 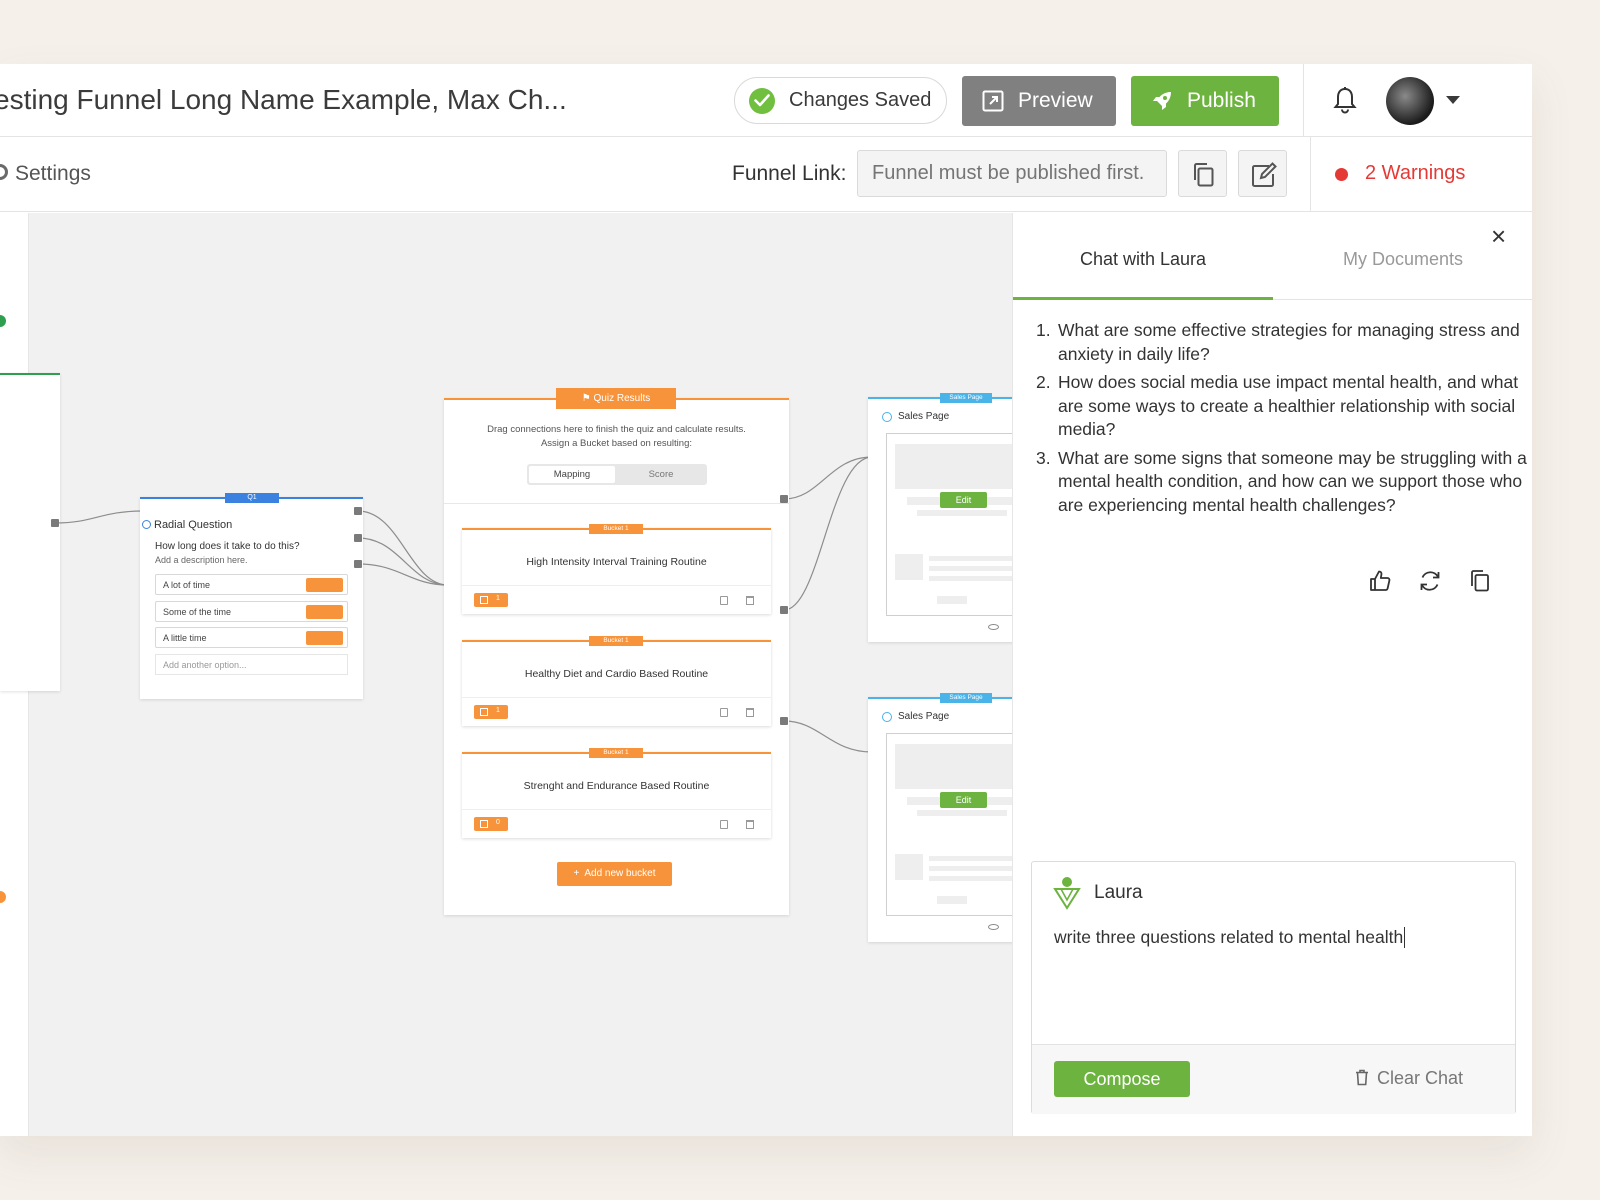 I want to click on edit-link-button, so click(x=1262, y=173).